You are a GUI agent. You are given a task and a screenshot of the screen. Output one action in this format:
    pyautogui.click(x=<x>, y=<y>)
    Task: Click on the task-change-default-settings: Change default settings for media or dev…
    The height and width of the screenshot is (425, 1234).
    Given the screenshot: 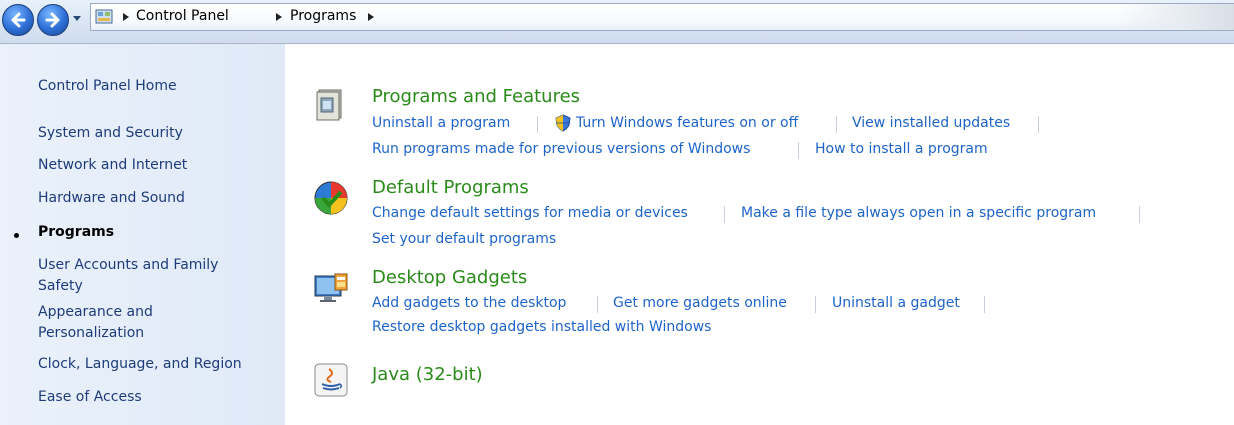 What is the action you would take?
    pyautogui.click(x=530, y=213)
    